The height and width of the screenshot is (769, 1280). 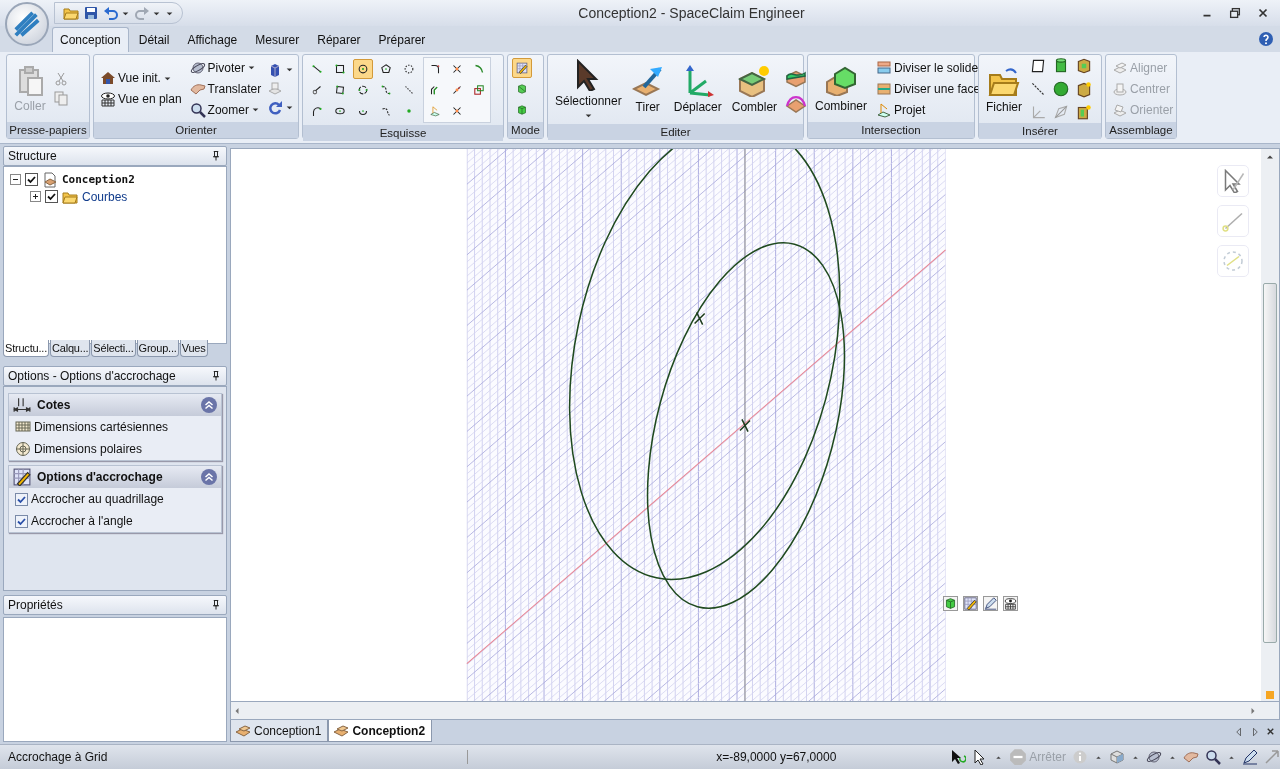 I want to click on rotate-icon, so click(x=275, y=107).